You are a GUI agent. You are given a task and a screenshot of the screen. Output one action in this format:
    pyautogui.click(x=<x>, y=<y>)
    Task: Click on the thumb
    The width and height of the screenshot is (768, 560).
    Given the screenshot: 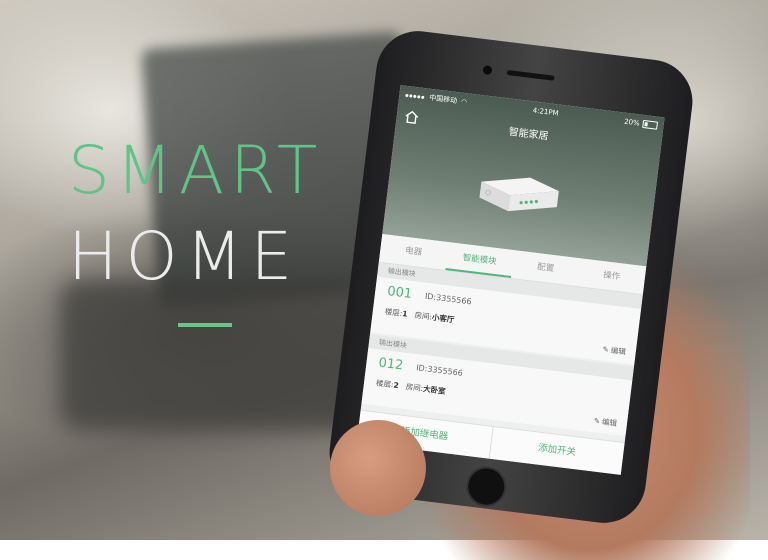 What is the action you would take?
    pyautogui.click(x=378, y=468)
    